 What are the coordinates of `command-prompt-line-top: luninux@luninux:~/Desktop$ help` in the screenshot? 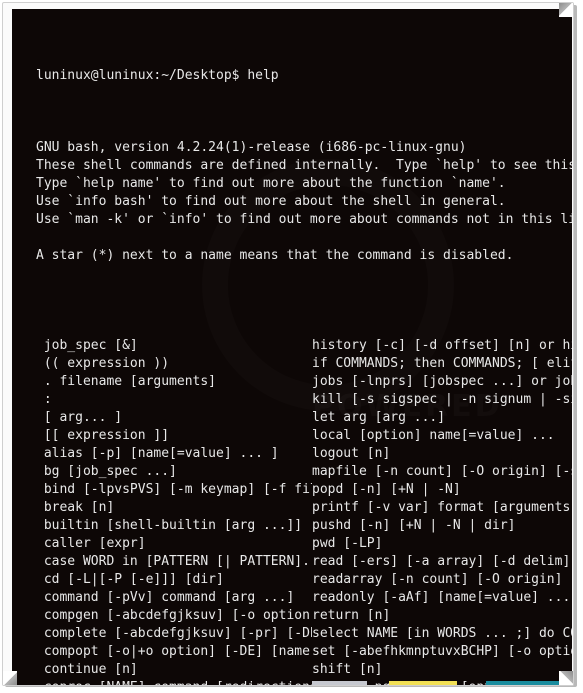 It's located at (157, 75).